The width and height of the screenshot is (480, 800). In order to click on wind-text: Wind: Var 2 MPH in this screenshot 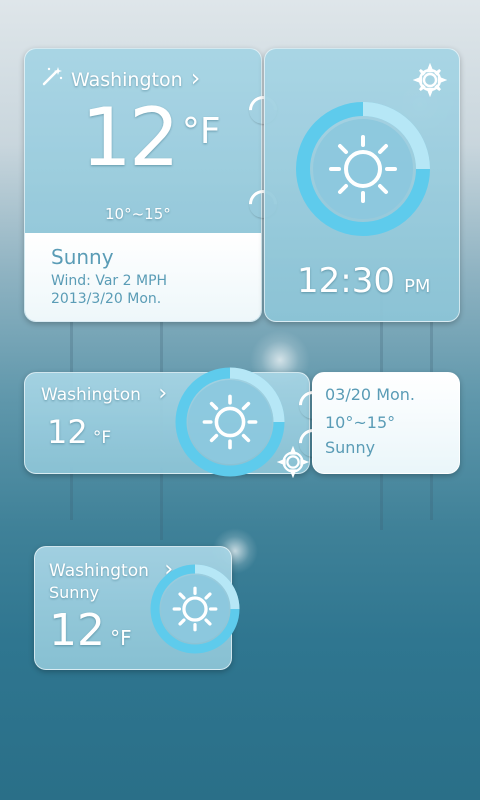, I will do `click(109, 281)`.